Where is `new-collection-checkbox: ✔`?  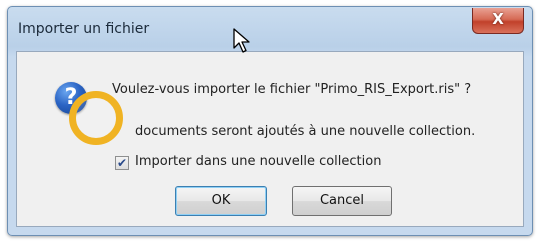
new-collection-checkbox: ✔ is located at coordinates (122, 163).